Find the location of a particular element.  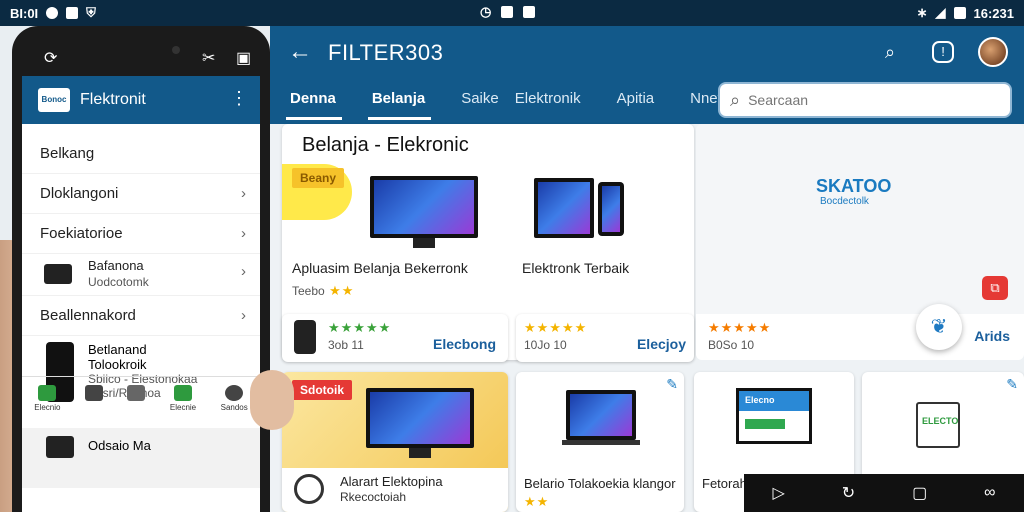

camera-nav-icon is located at coordinates (136, 393).